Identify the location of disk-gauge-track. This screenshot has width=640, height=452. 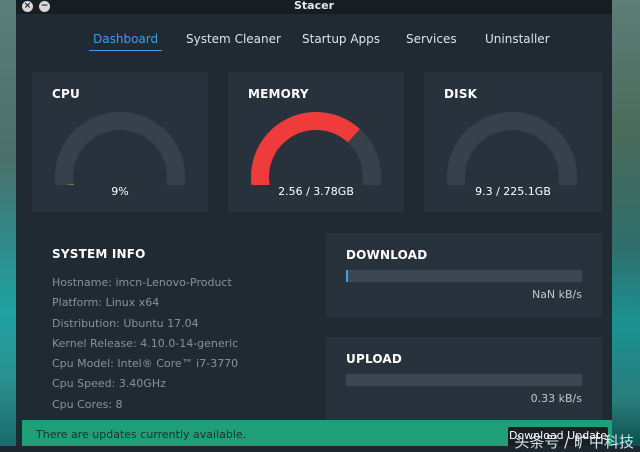
(512, 148).